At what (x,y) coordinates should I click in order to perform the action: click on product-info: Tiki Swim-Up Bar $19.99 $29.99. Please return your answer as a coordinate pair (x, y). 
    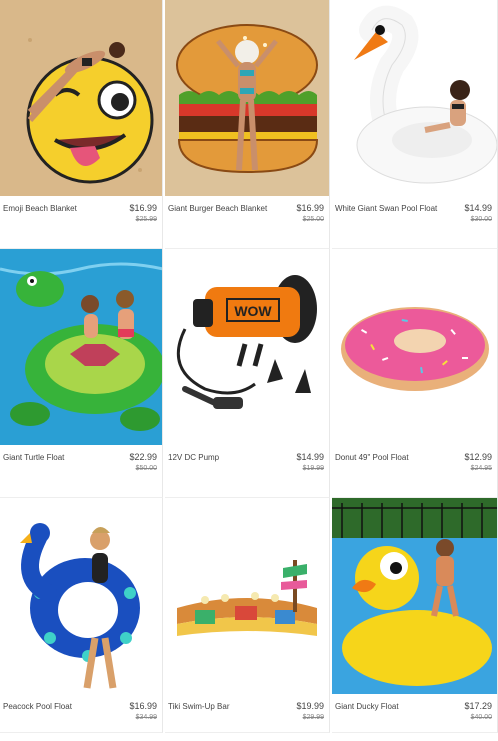
    Looking at the image, I should click on (247, 721).